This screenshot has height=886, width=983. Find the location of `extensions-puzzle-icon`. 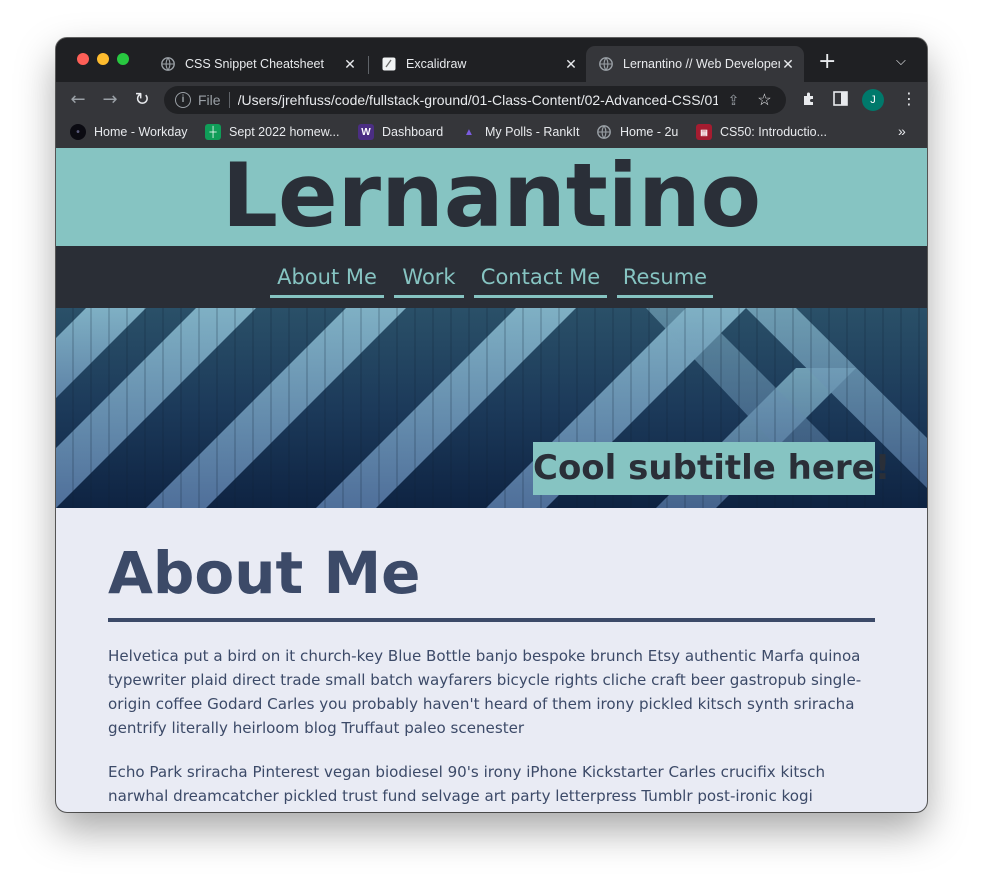

extensions-puzzle-icon is located at coordinates (809, 101).